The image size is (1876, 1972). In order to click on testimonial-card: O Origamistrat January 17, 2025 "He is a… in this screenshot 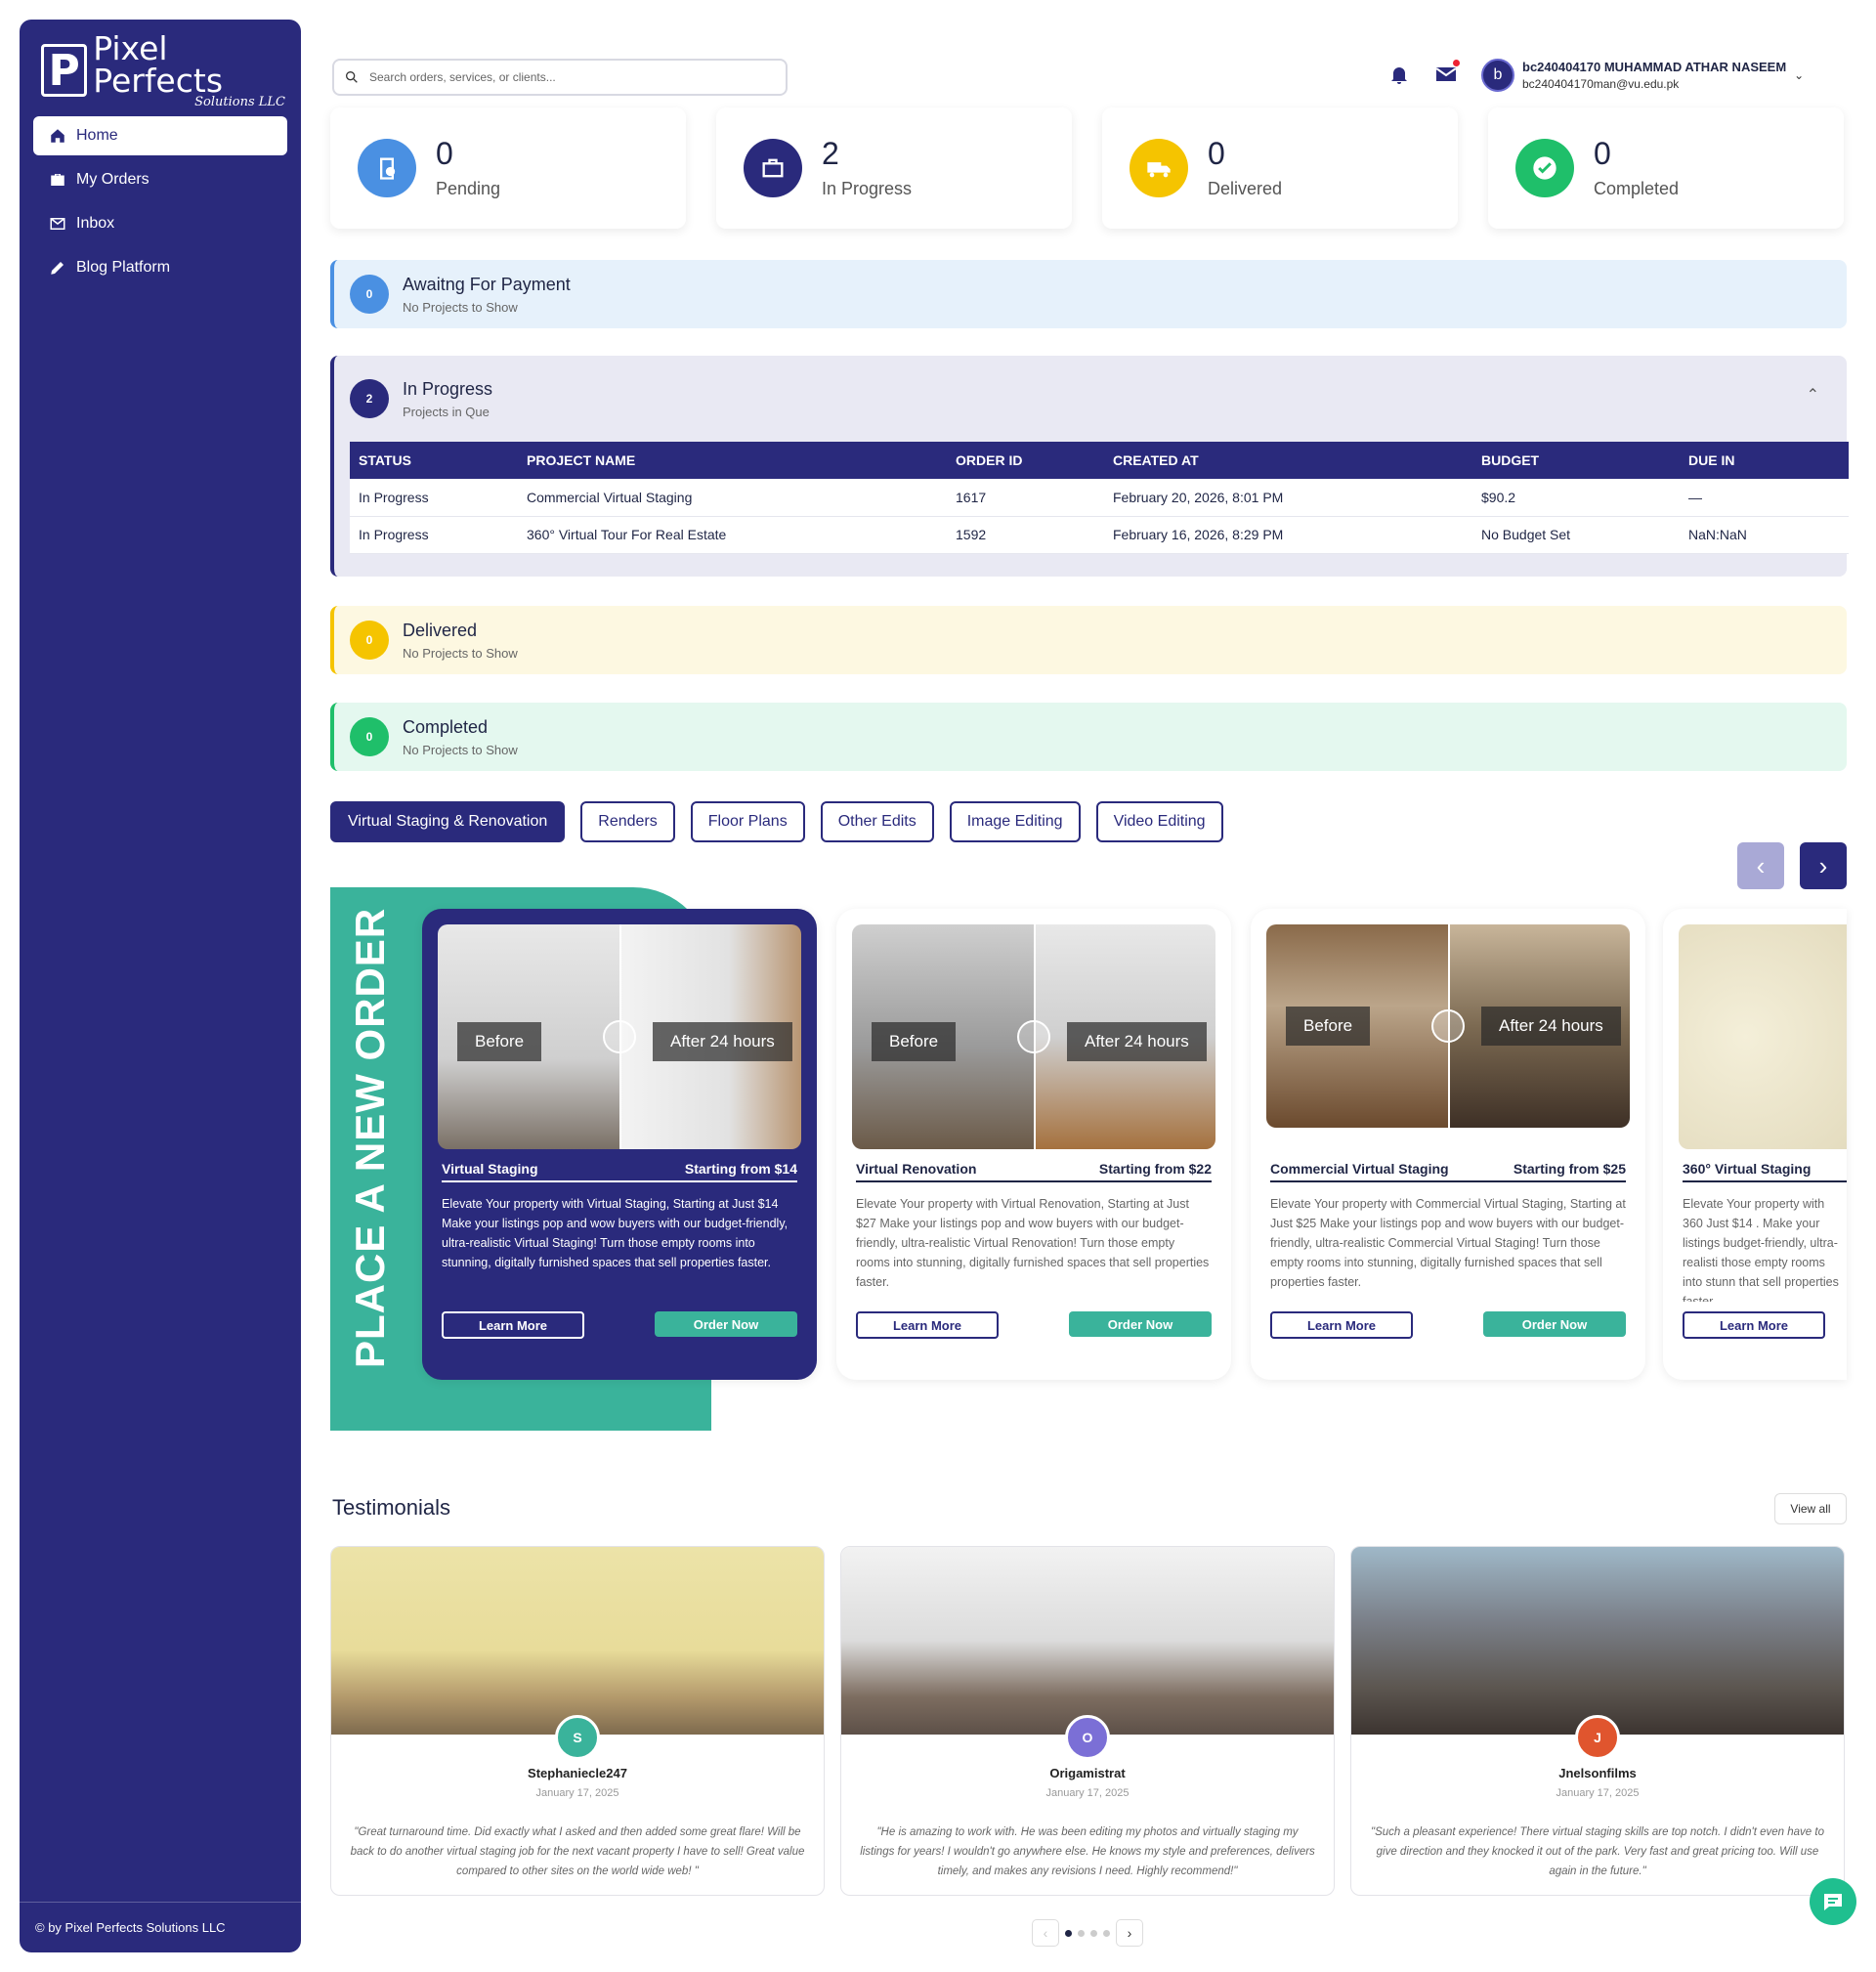, I will do `click(1087, 1721)`.